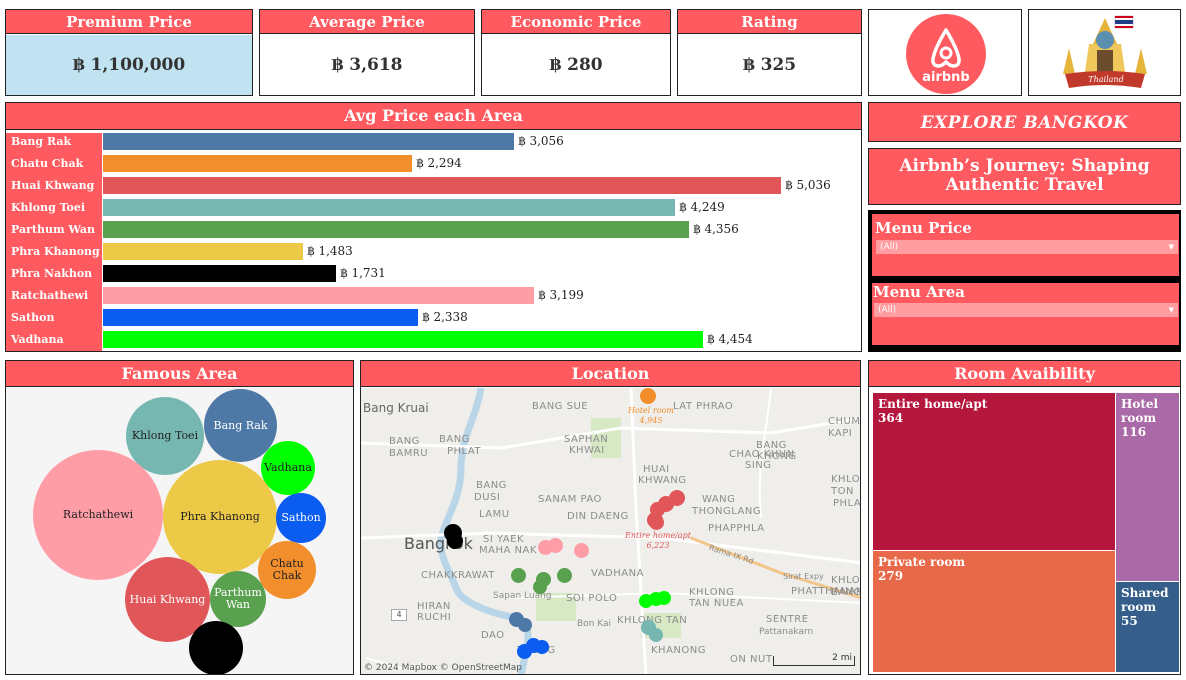  Describe the element at coordinates (786, 632) in the screenshot. I see `map-label: Pattanakarn` at that location.